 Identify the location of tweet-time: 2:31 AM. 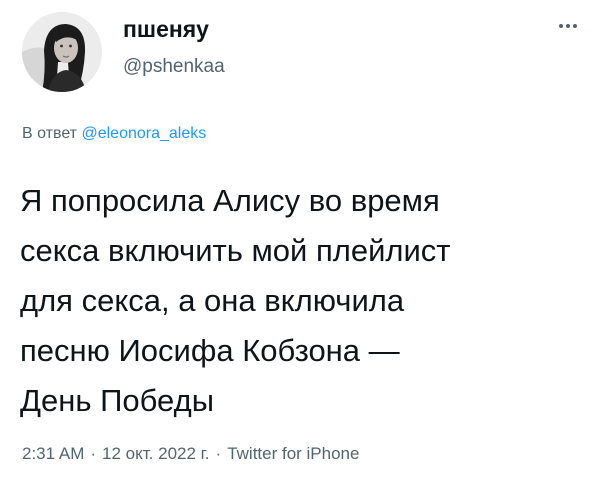
(53, 453).